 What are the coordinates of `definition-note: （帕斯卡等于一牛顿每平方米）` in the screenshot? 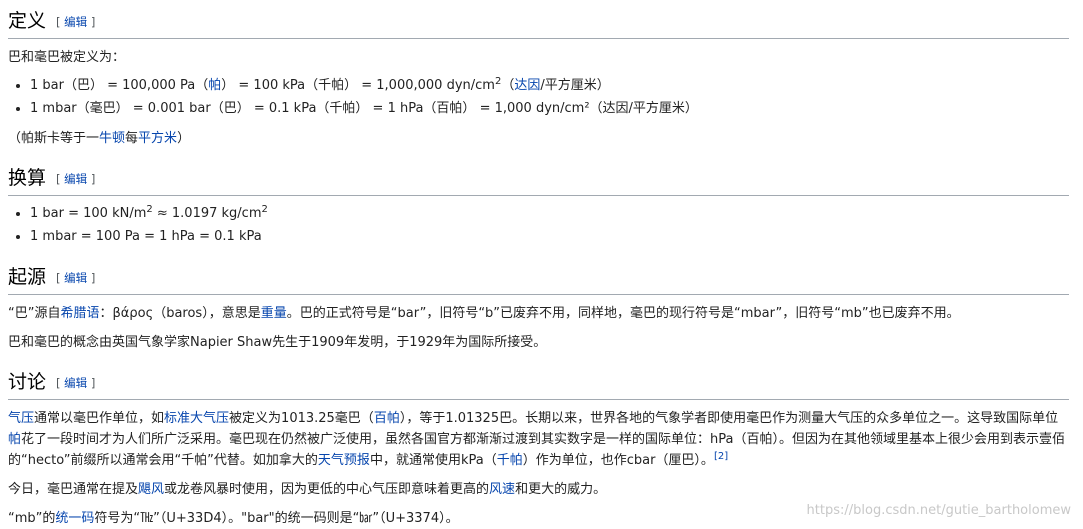 It's located at (99, 138).